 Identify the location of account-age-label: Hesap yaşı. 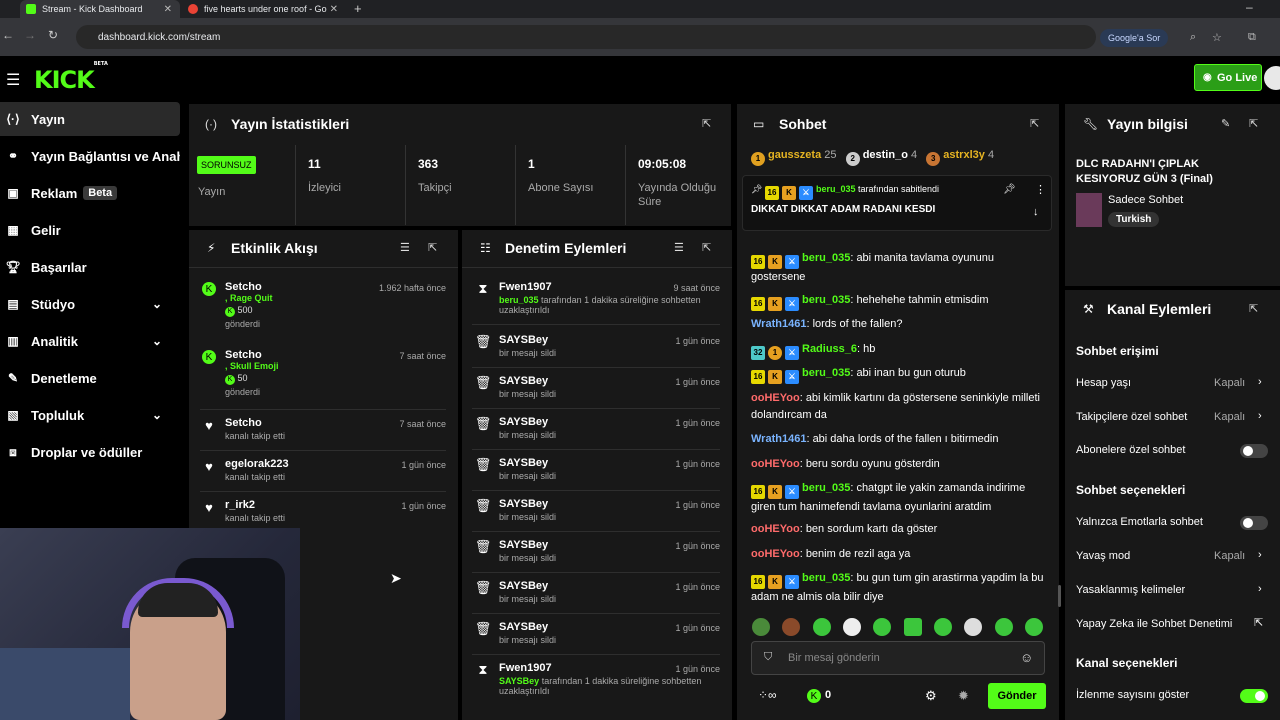
(1103, 383).